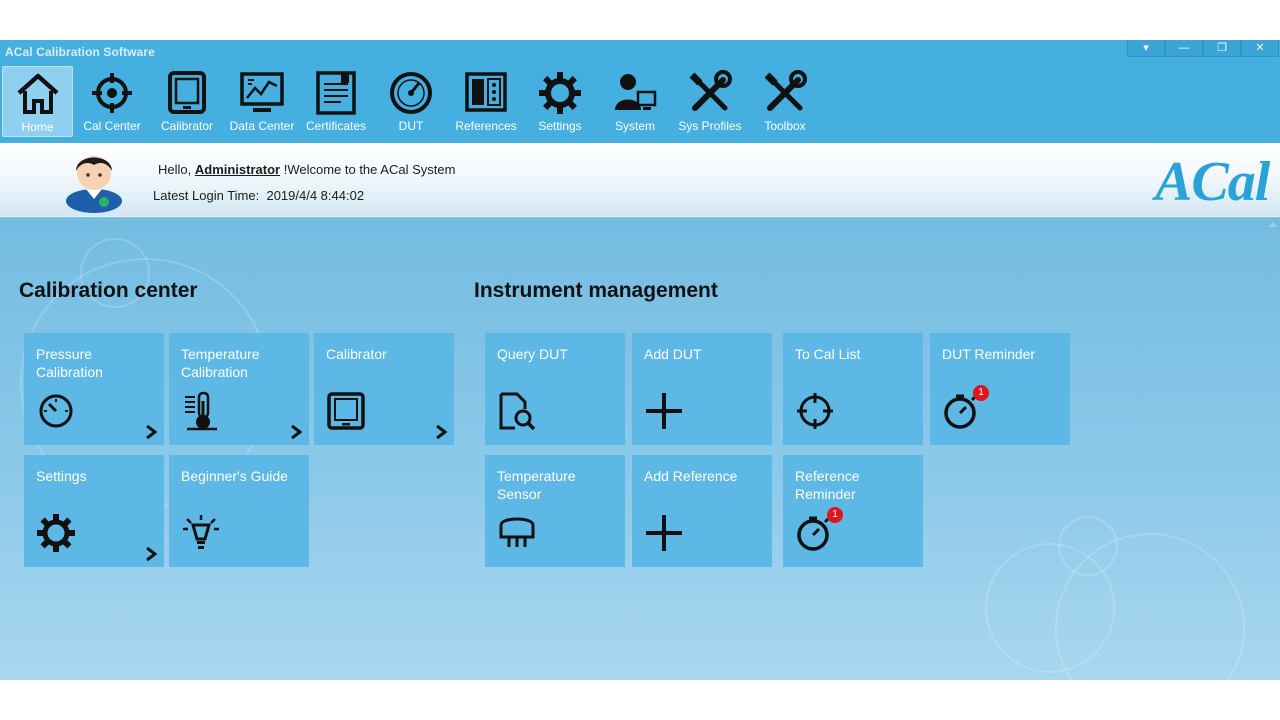 The width and height of the screenshot is (1280, 720). Describe the element at coordinates (596, 290) in the screenshot. I see `instrument-management-title: Instrument management` at that location.